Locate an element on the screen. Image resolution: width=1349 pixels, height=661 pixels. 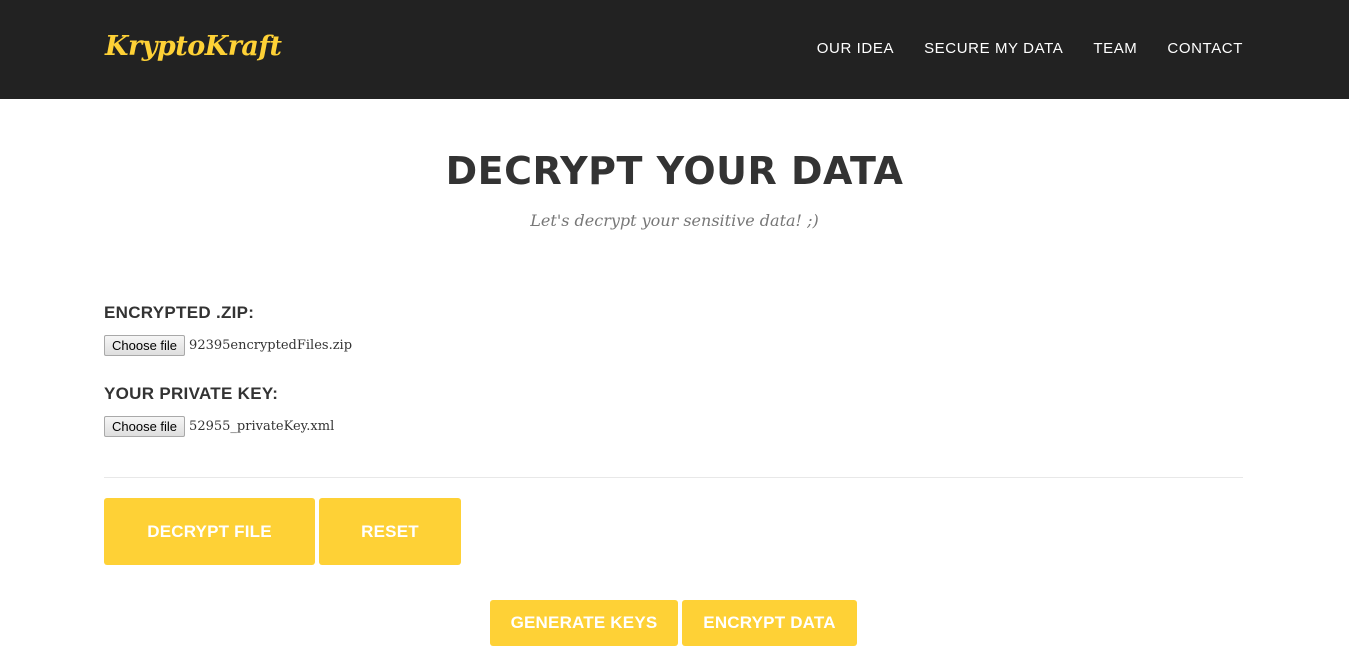
nav-link-secure-my-data: SECURE MY DATA is located at coordinates (993, 48).